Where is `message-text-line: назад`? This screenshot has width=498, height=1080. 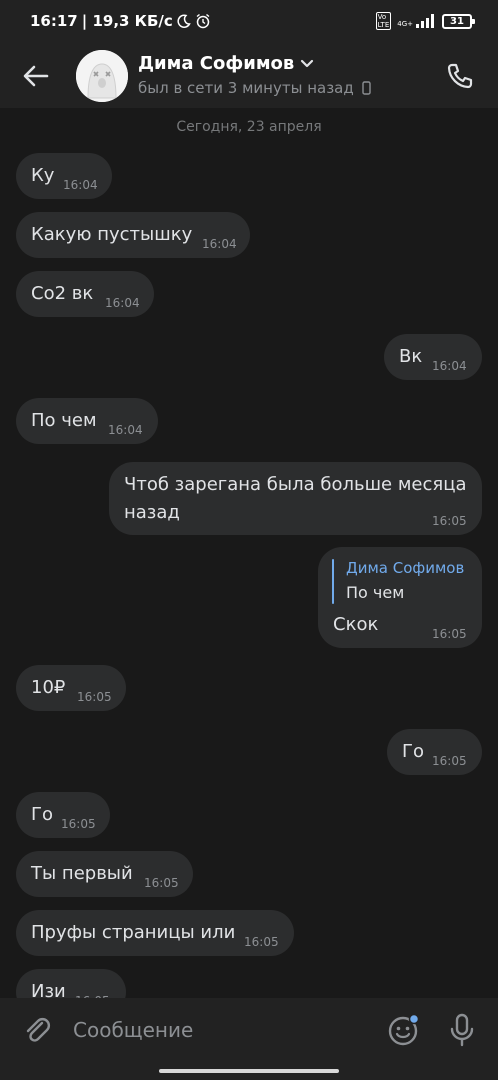
message-text-line: назад is located at coordinates (152, 512).